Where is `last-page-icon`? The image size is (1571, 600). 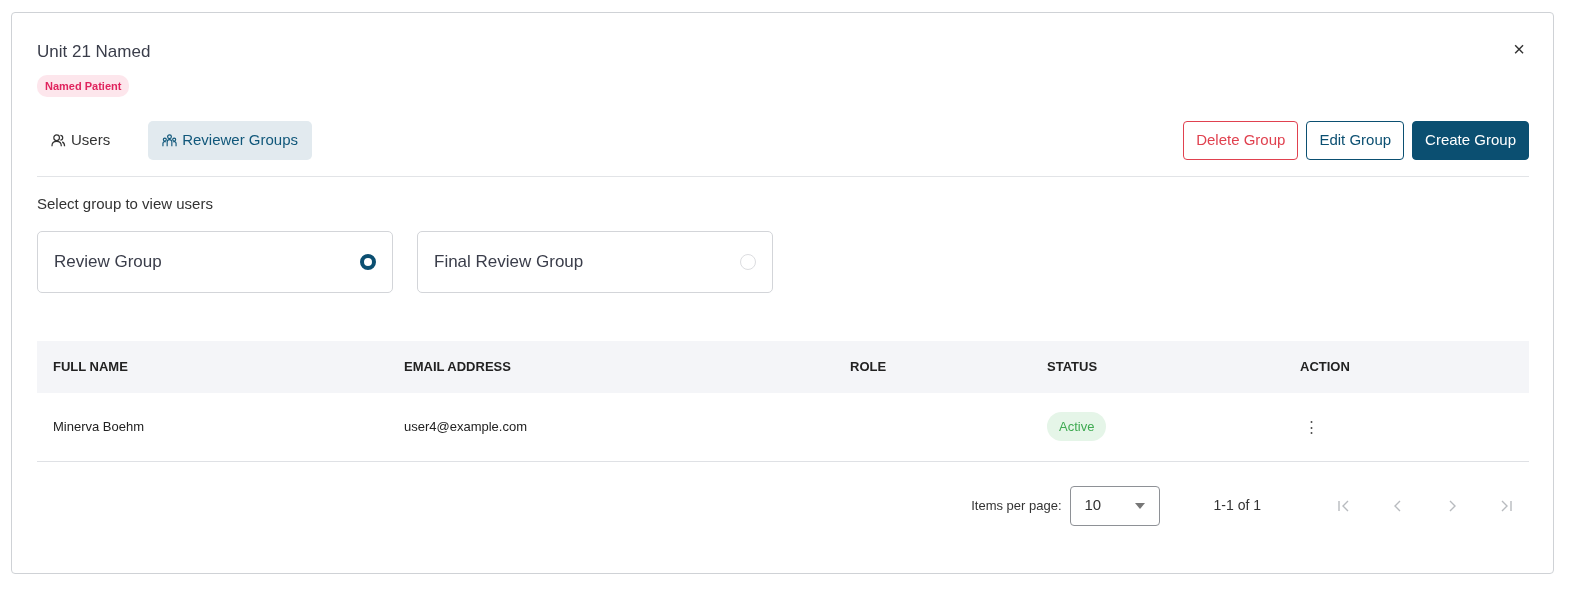 last-page-icon is located at coordinates (1506, 506).